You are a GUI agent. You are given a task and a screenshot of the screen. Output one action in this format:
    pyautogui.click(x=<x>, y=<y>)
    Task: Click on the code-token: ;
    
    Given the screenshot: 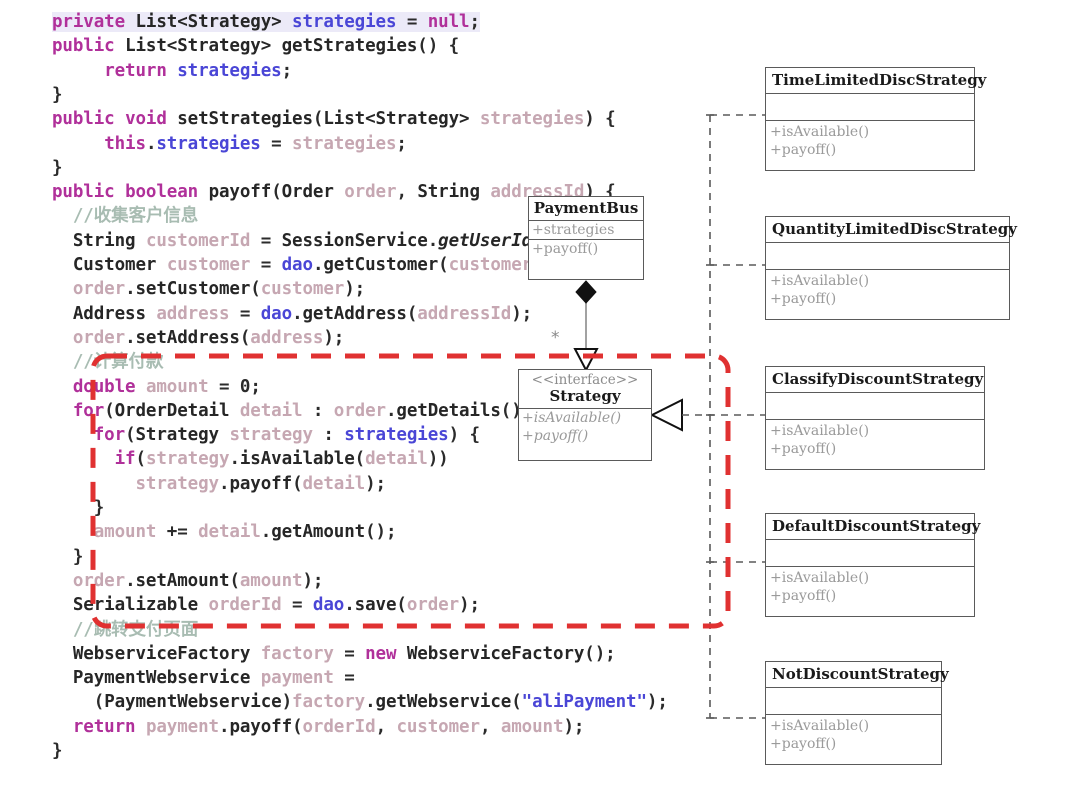 What is the action you would take?
    pyautogui.click(x=401, y=143)
    